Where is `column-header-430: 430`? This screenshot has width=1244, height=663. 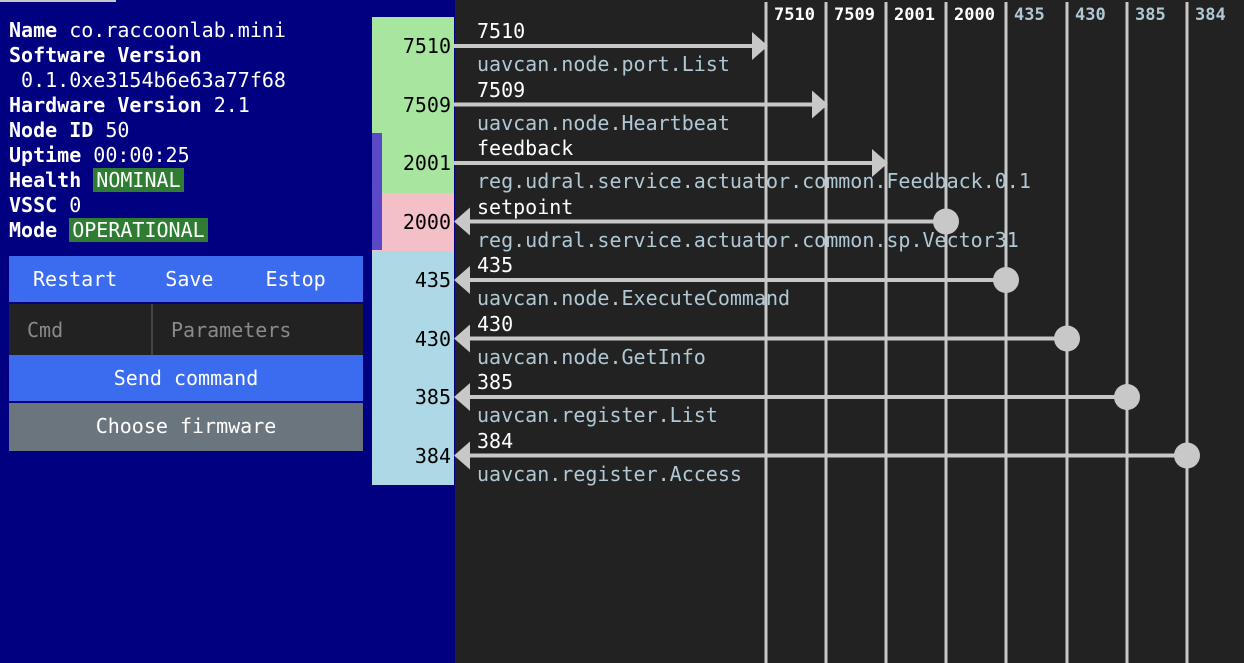
column-header-430: 430 is located at coordinates (1090, 15).